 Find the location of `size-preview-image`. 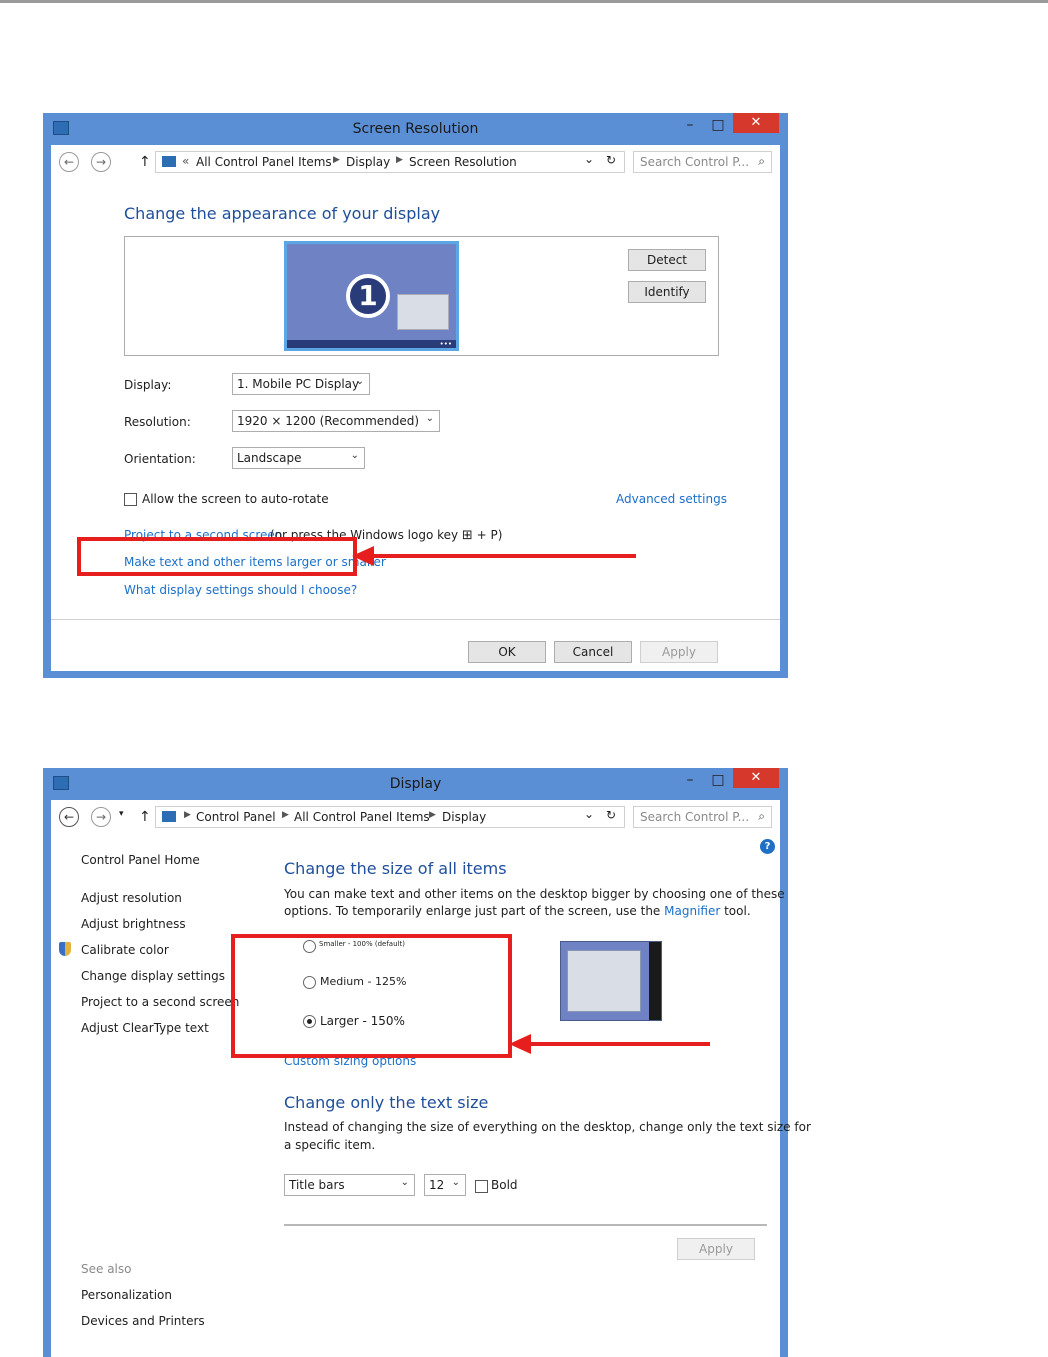

size-preview-image is located at coordinates (611, 981).